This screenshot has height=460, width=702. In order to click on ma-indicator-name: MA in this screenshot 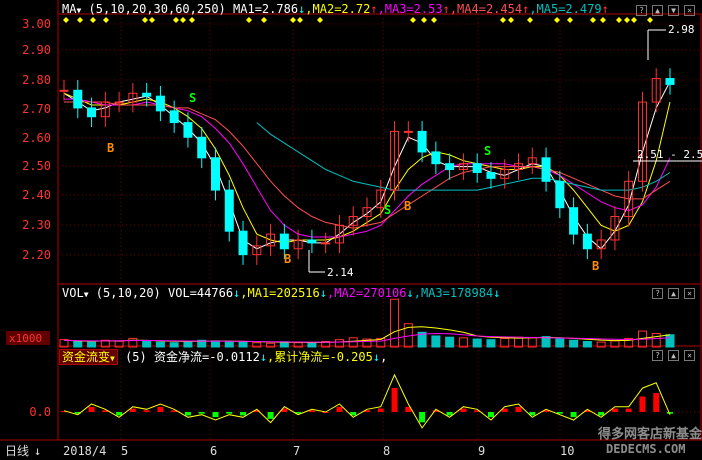, I will do `click(69, 9)`.